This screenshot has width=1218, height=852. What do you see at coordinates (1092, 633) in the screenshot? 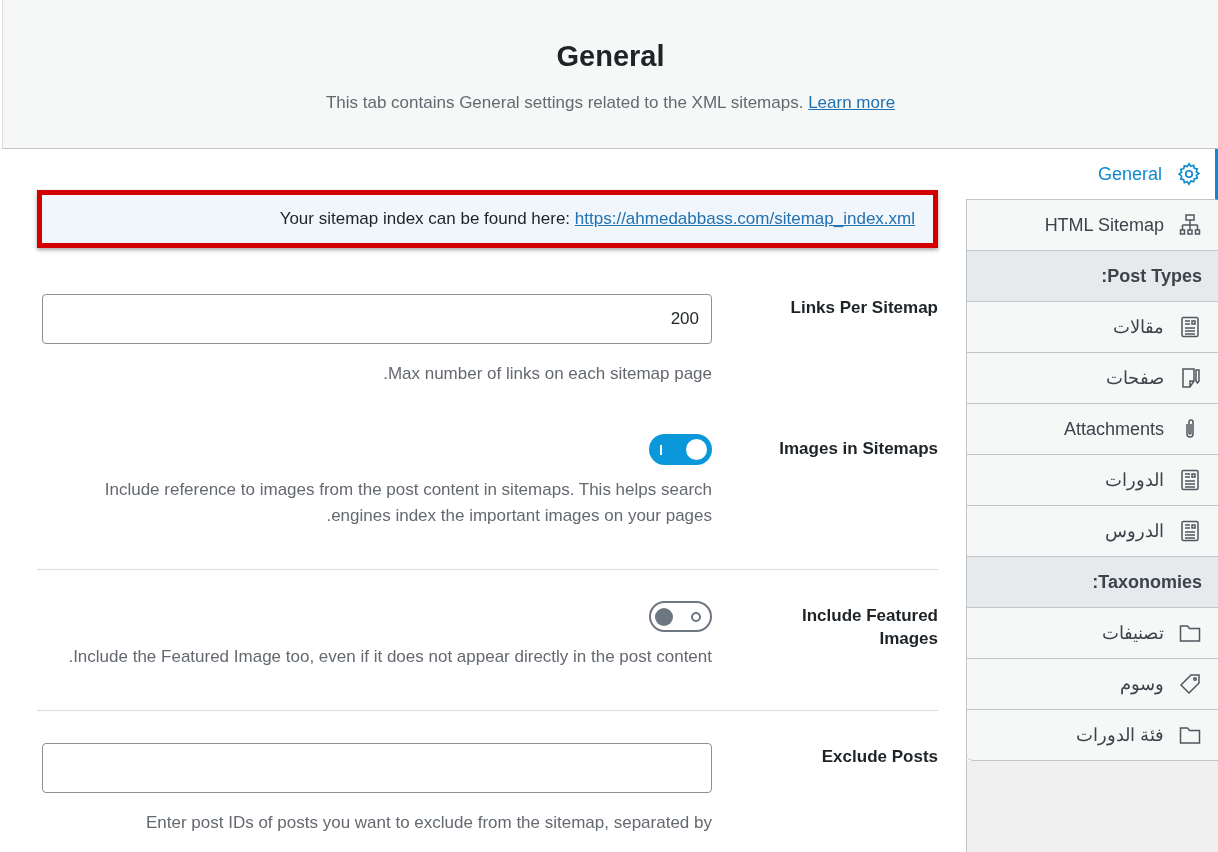
I see `sidebar-item: تصنيفات` at bounding box center [1092, 633].